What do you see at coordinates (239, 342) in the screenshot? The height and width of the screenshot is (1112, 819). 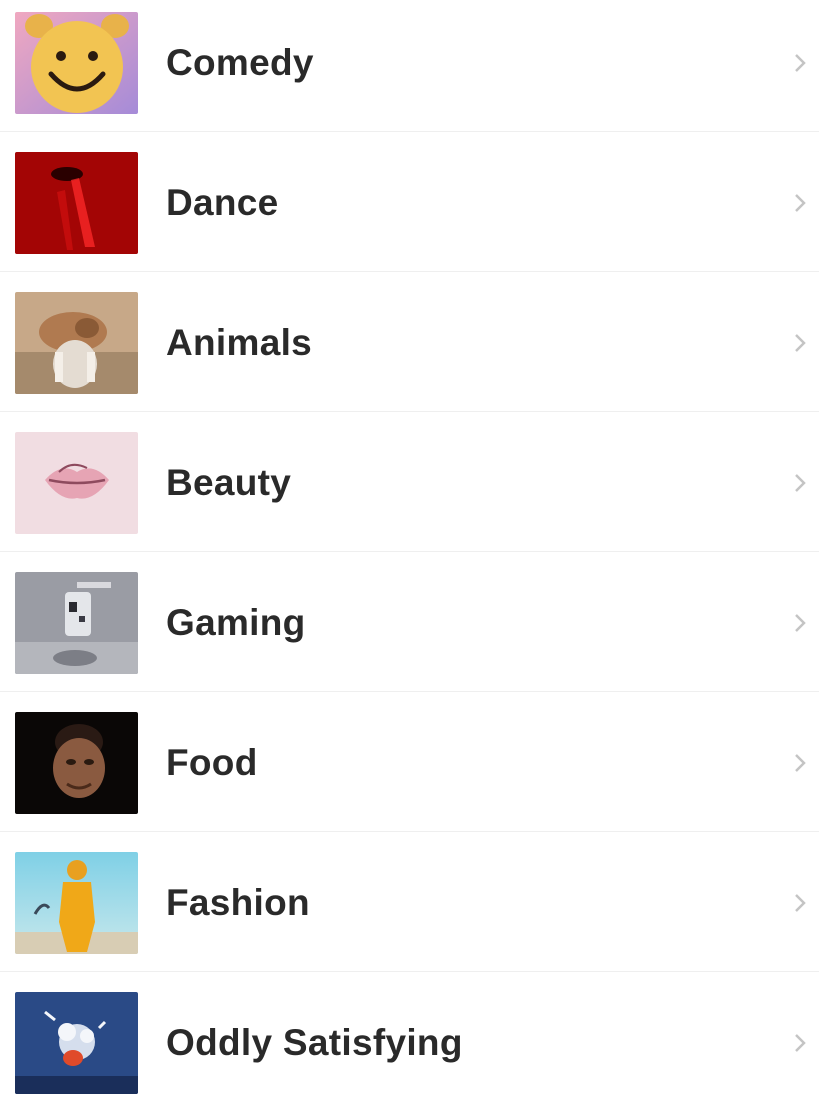 I see `category-label: Animals` at bounding box center [239, 342].